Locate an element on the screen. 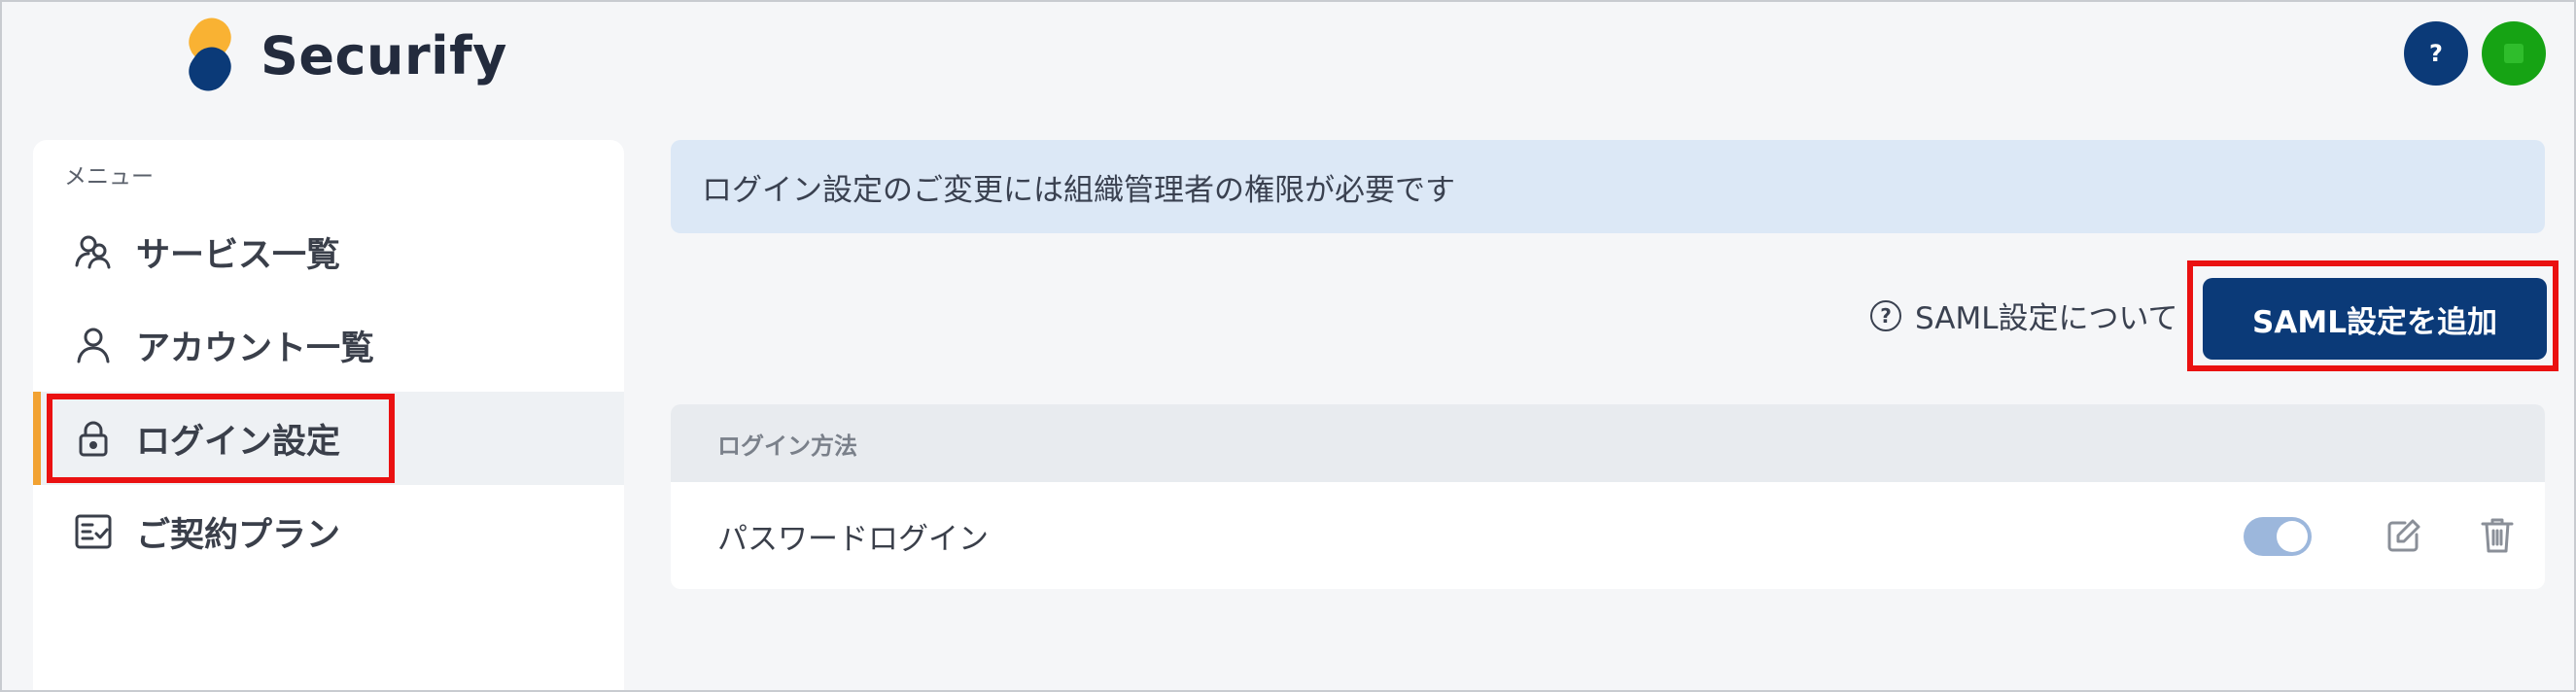 This screenshot has width=2576, height=692. saml-help-link: ? SAML設定について is located at coordinates (2024, 315).